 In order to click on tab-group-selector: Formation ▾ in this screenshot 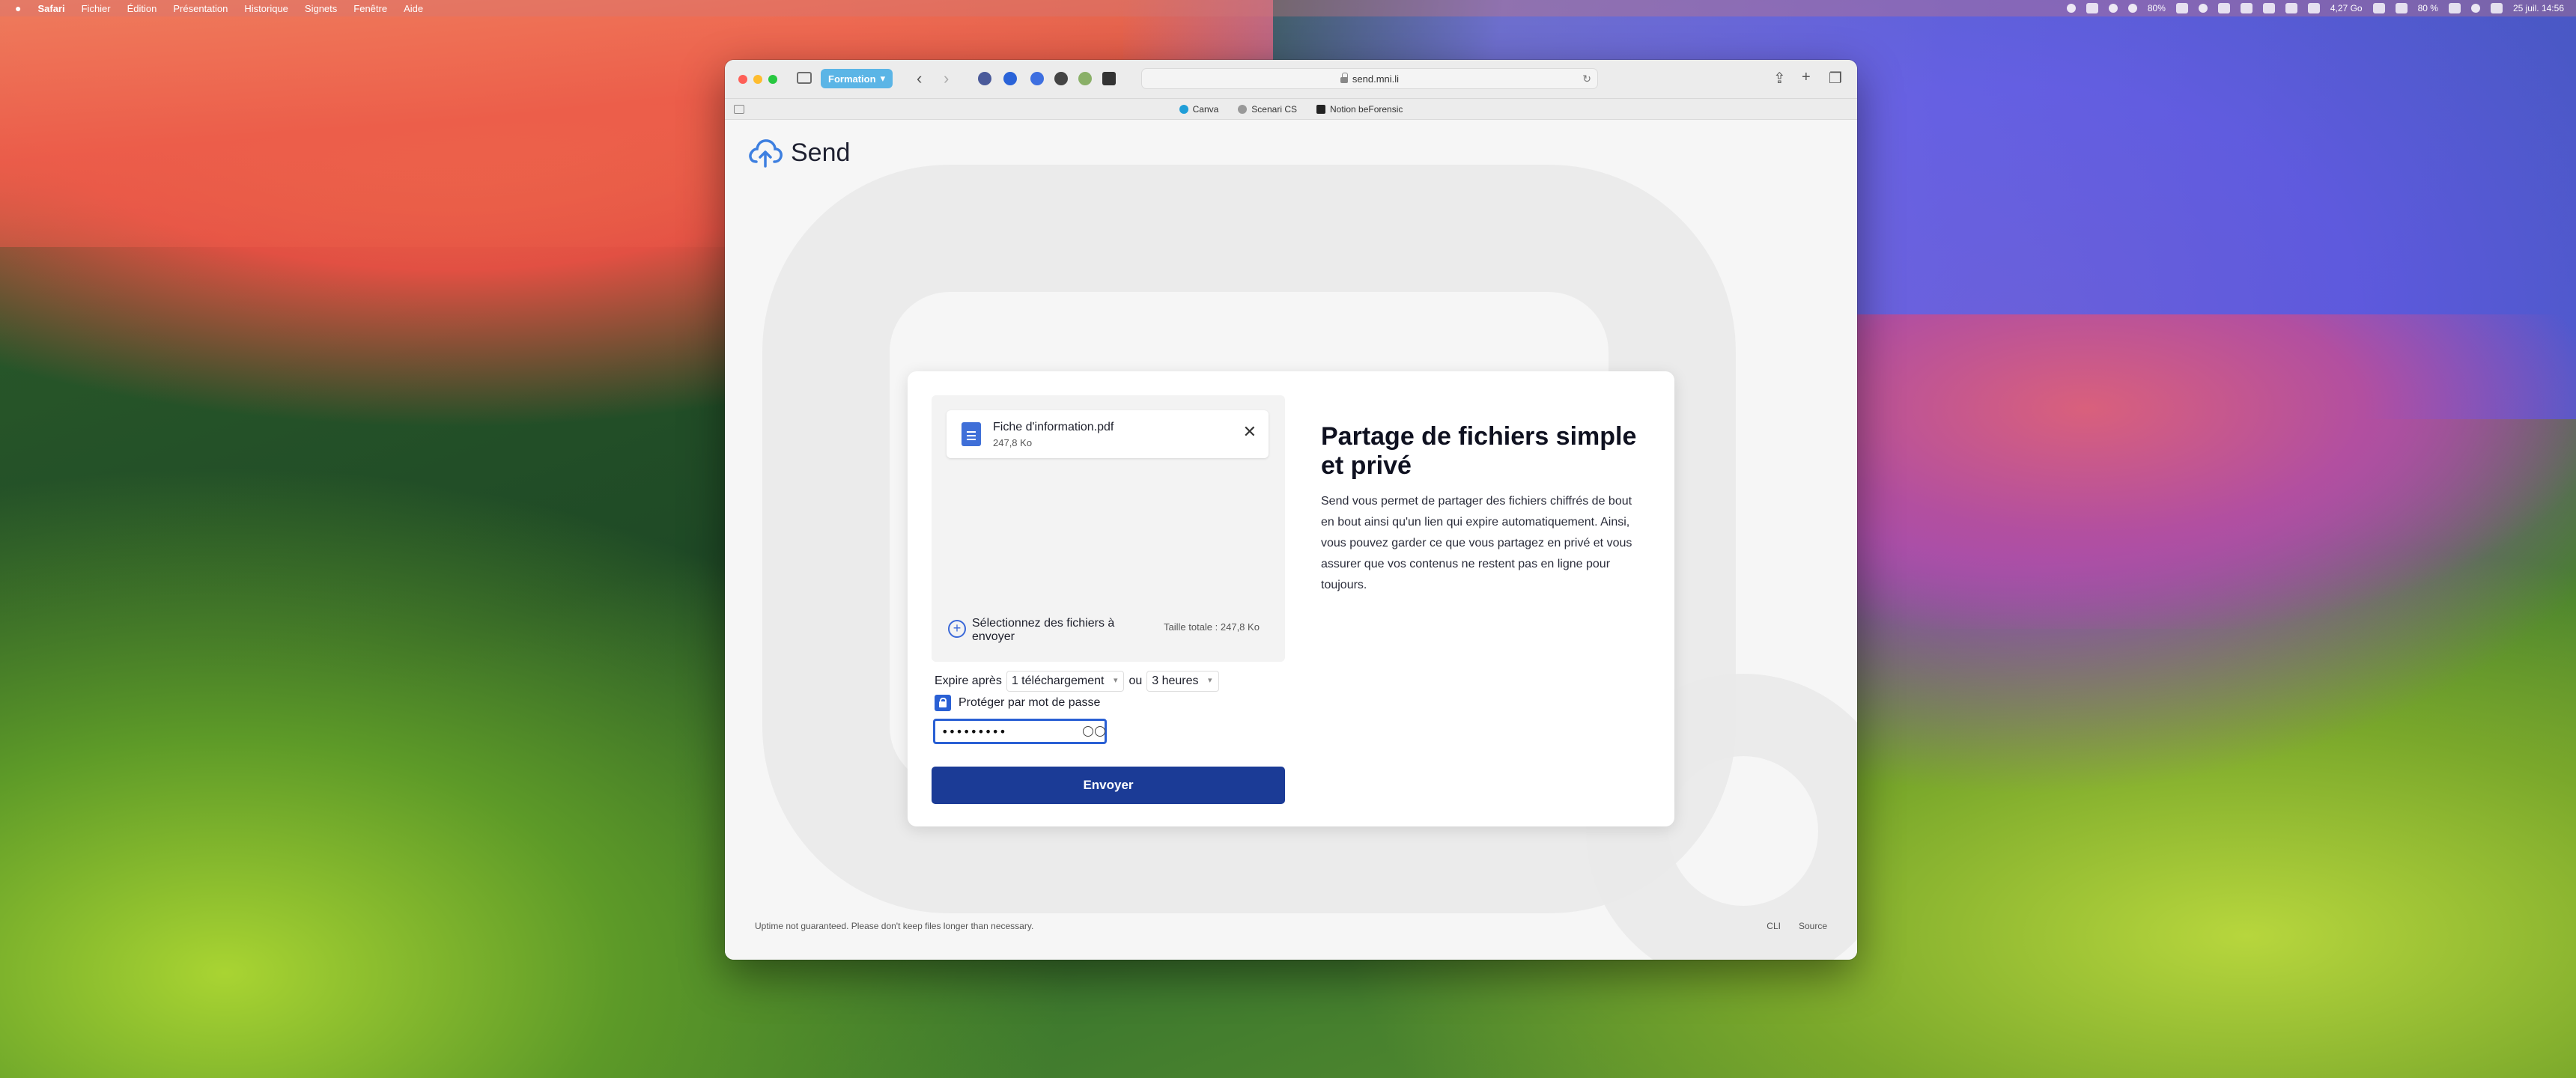, I will do `click(857, 78)`.